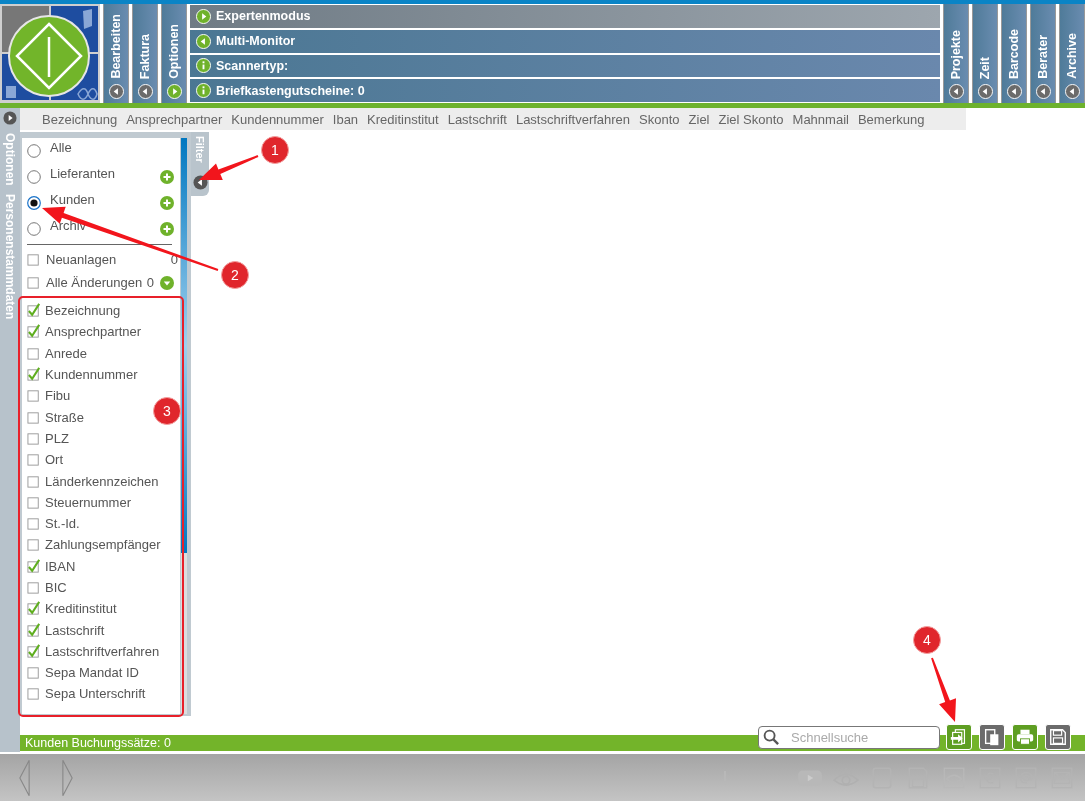 Image resolution: width=1085 pixels, height=801 pixels. What do you see at coordinates (820, 119) in the screenshot?
I see `column-header: Mahnmail` at bounding box center [820, 119].